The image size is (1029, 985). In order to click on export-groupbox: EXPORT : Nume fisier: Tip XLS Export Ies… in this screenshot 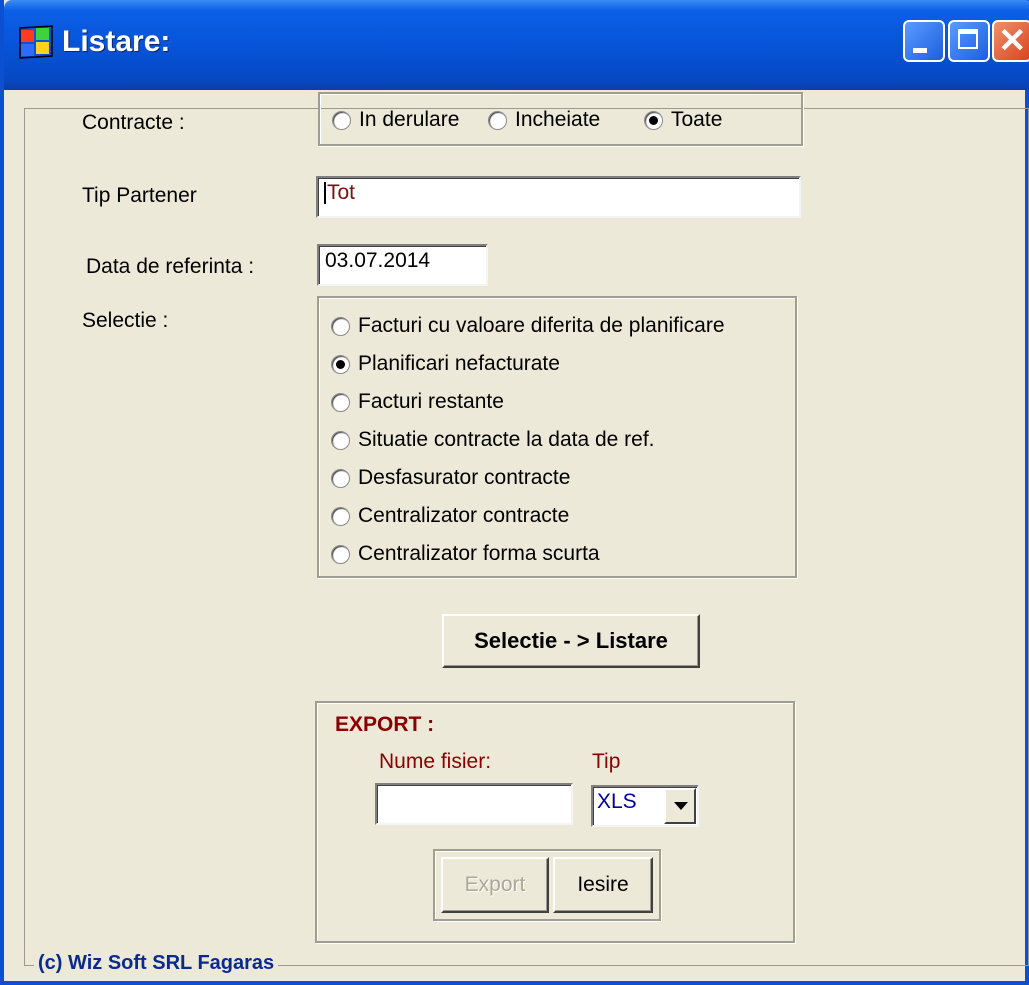, I will do `click(555, 822)`.